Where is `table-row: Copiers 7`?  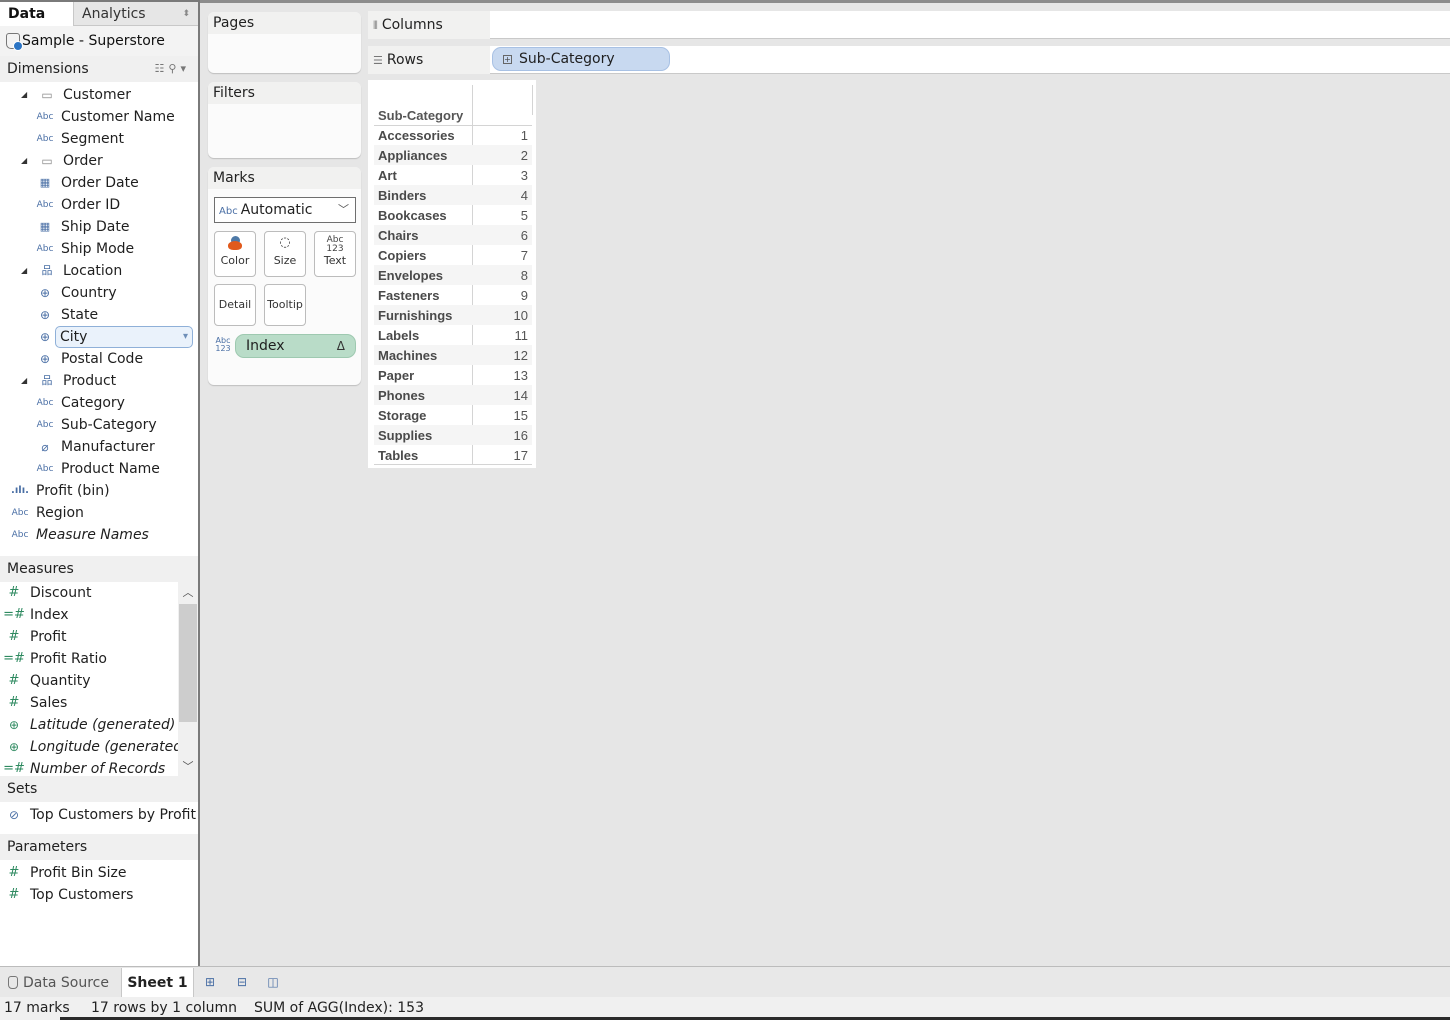 table-row: Copiers 7 is located at coordinates (453, 255).